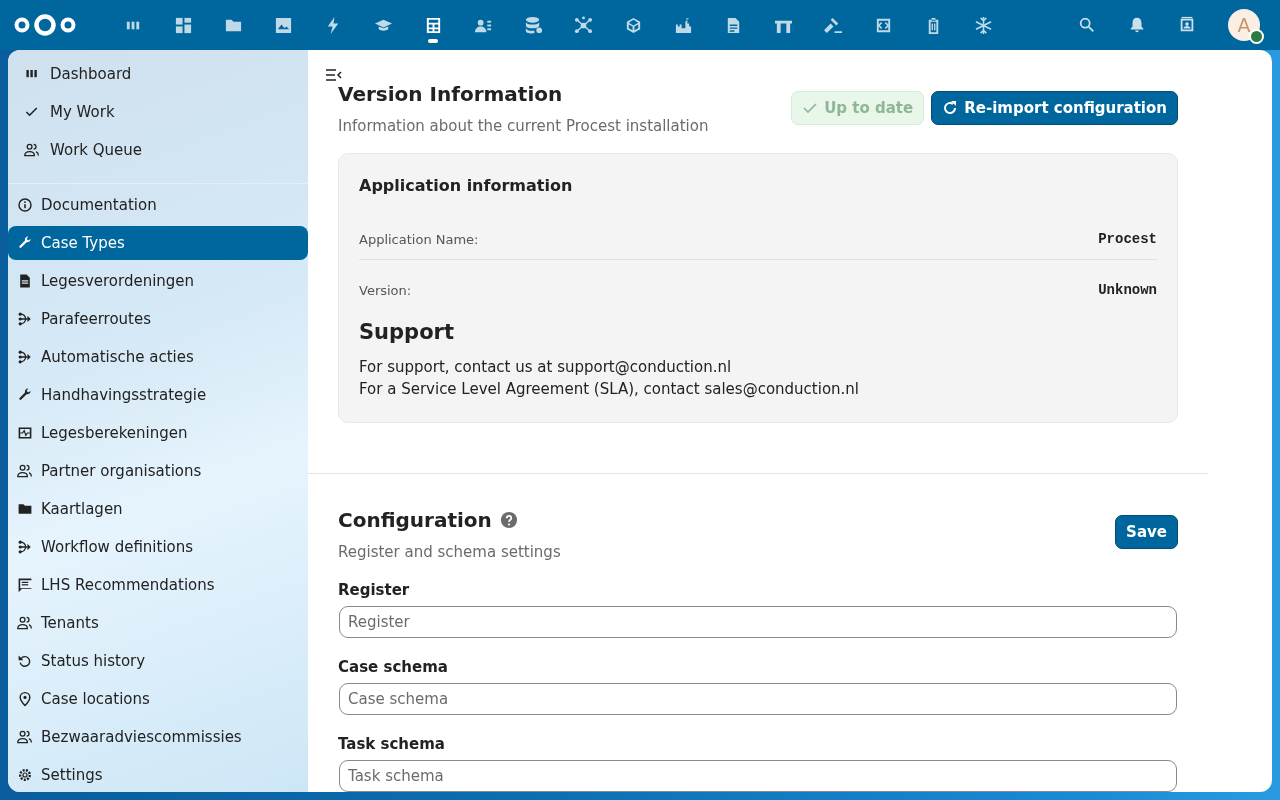 This screenshot has height=800, width=1280. Describe the element at coordinates (758, 622) in the screenshot. I see `input-field: Register` at that location.